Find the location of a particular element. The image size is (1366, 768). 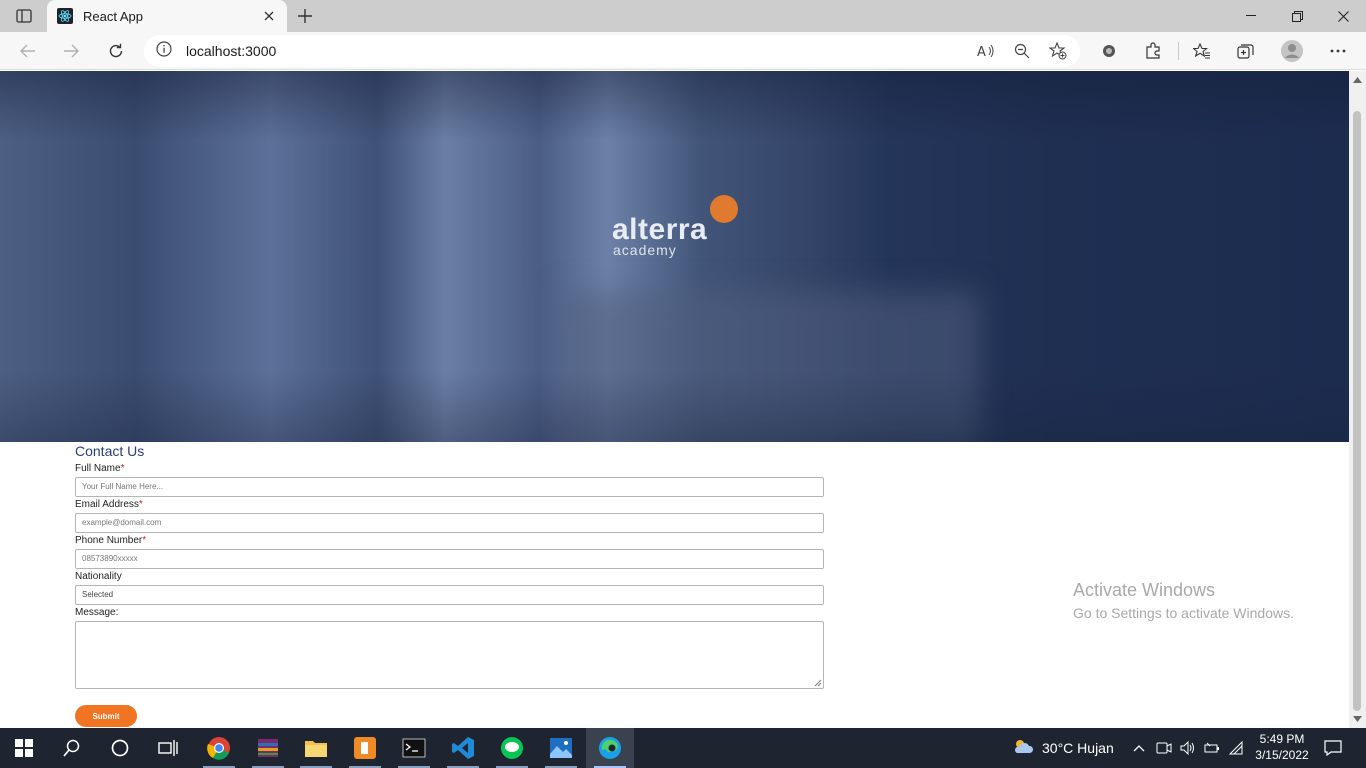

weather-widget: 30°C Hujan is located at coordinates (1063, 748).